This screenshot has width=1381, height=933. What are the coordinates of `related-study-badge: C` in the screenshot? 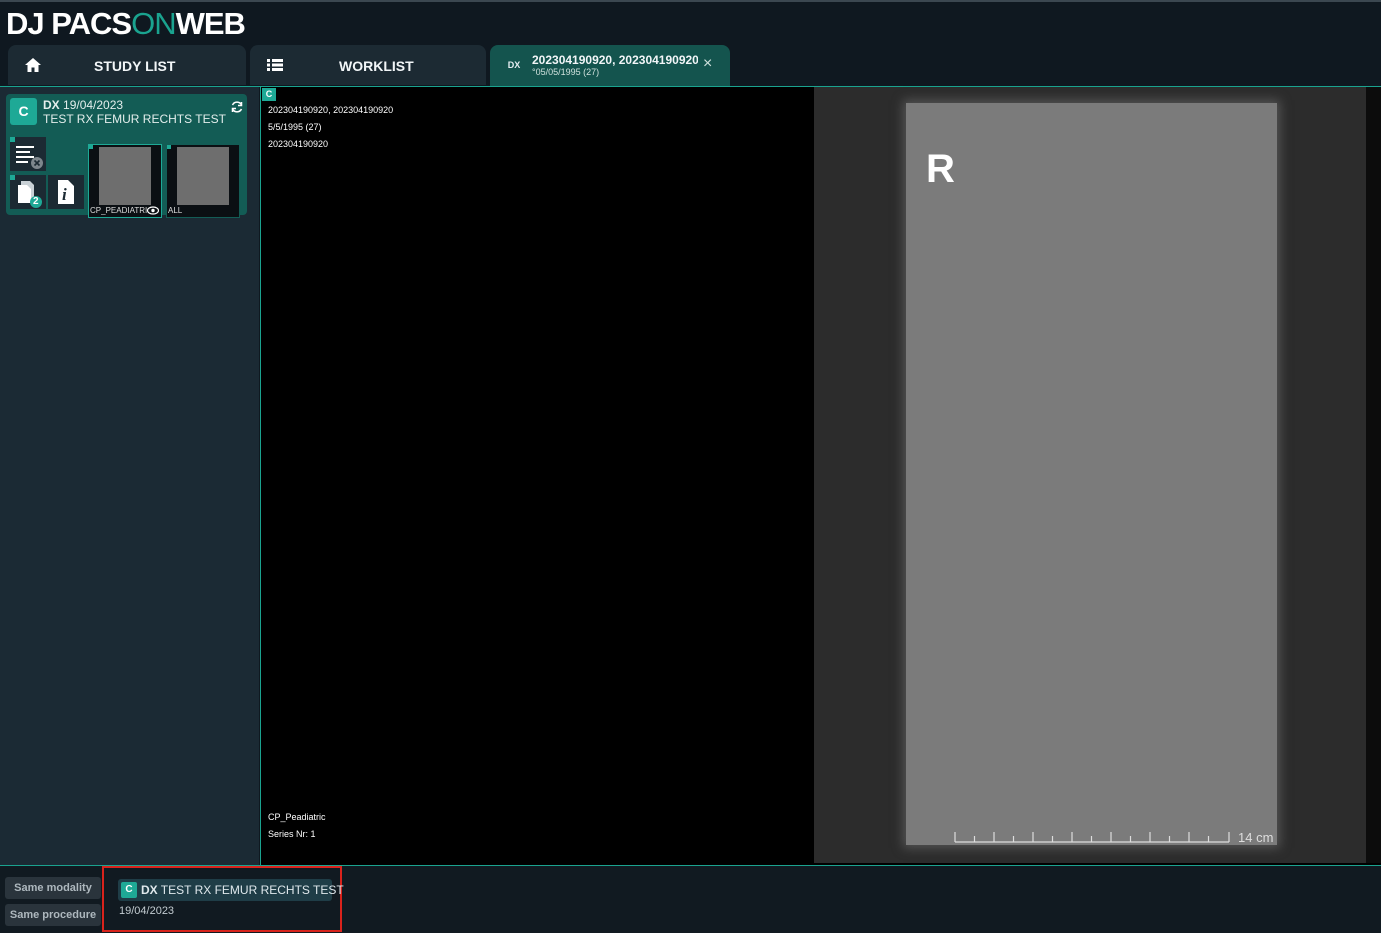 It's located at (129, 890).